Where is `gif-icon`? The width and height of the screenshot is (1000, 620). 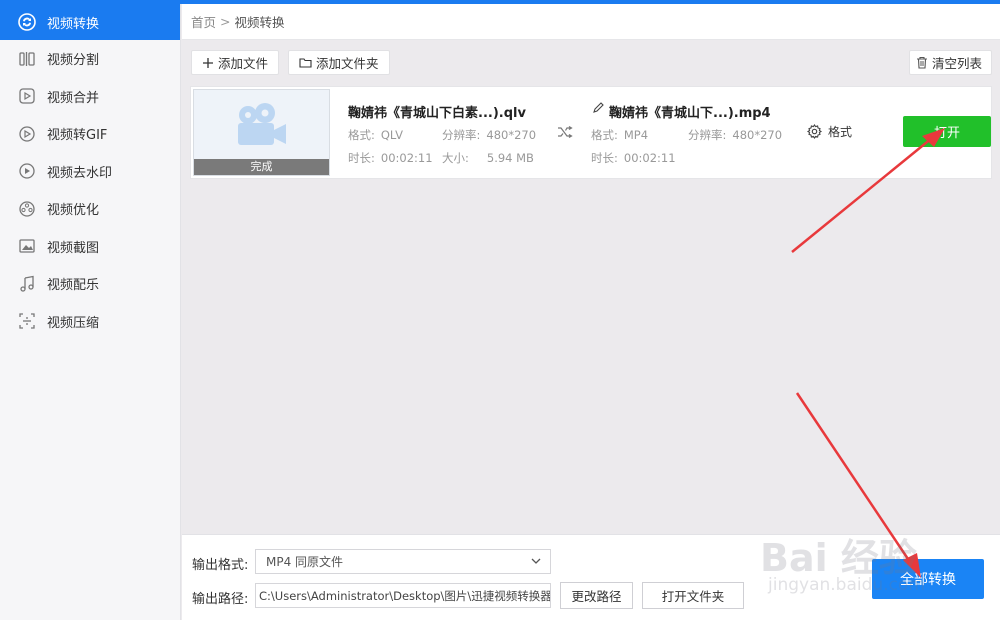 gif-icon is located at coordinates (27, 134).